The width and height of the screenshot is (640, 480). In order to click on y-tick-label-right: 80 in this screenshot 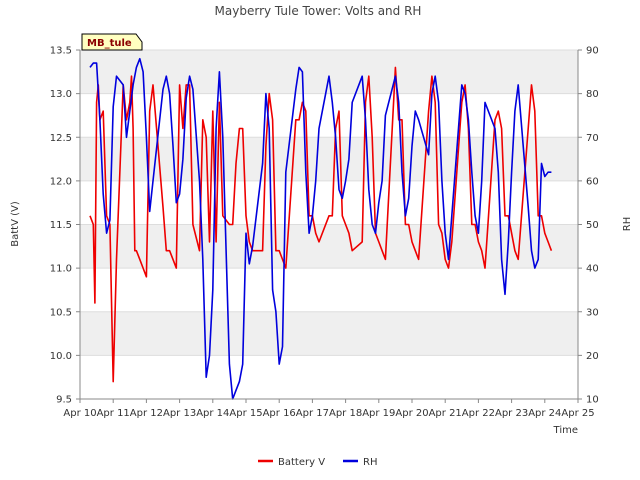, I will do `click(592, 94)`.